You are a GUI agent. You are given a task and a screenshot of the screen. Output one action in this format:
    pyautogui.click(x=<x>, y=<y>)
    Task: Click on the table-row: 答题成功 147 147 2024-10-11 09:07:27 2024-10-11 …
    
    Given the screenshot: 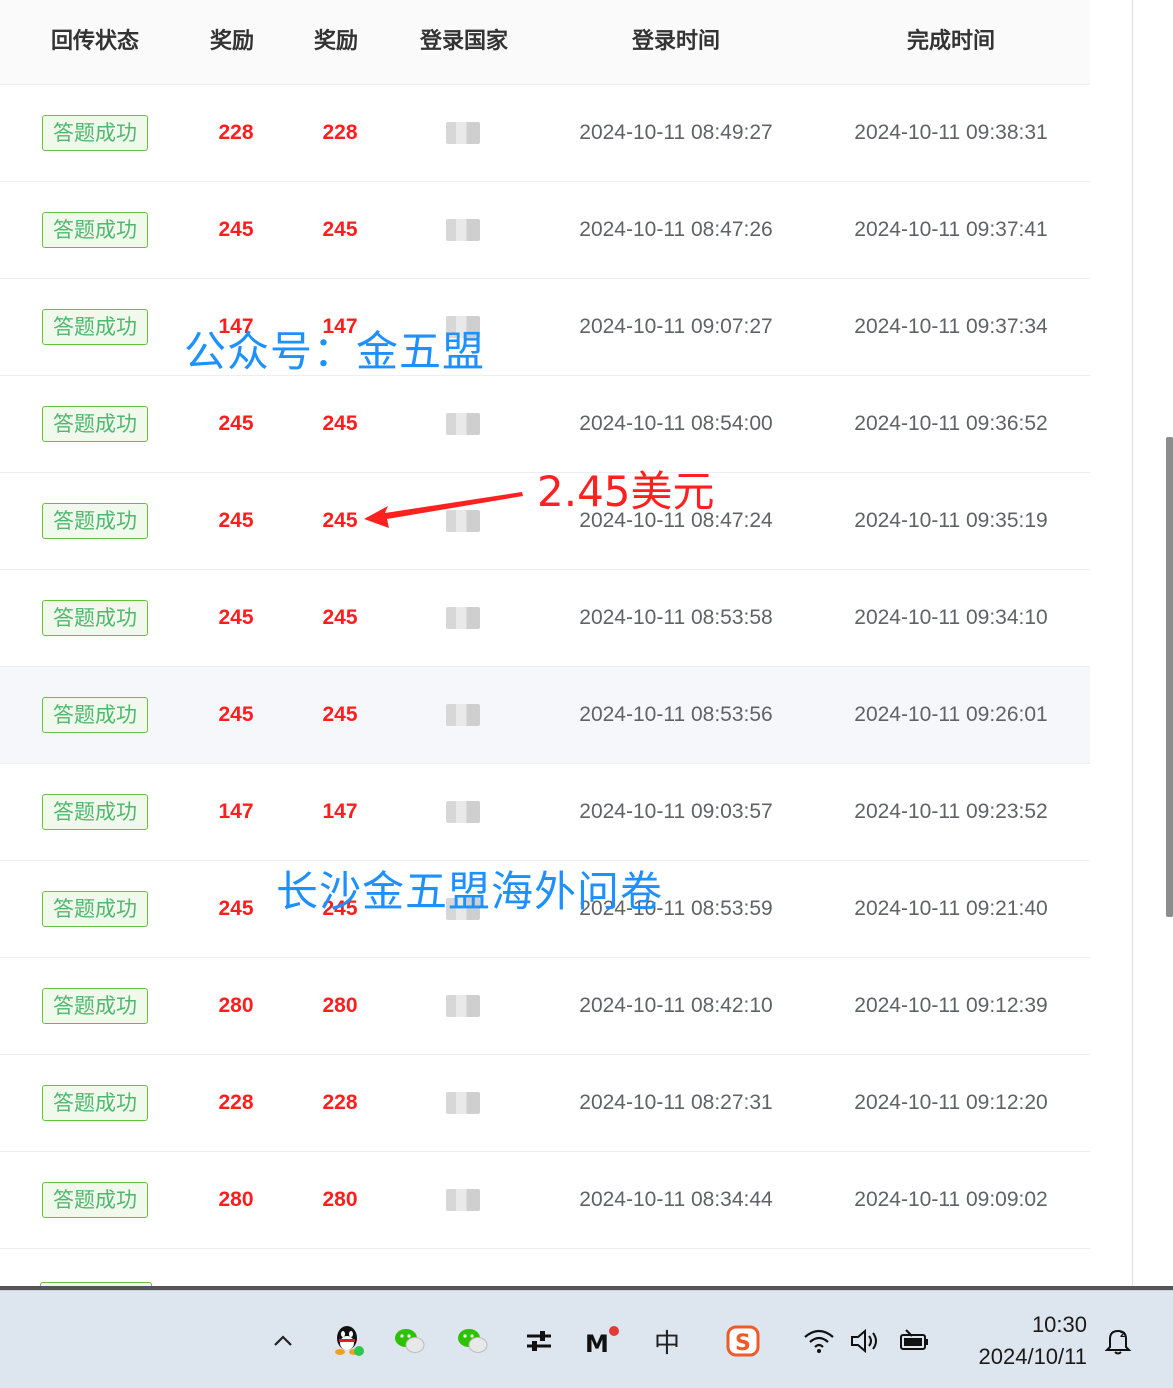 What is the action you would take?
    pyautogui.click(x=545, y=327)
    